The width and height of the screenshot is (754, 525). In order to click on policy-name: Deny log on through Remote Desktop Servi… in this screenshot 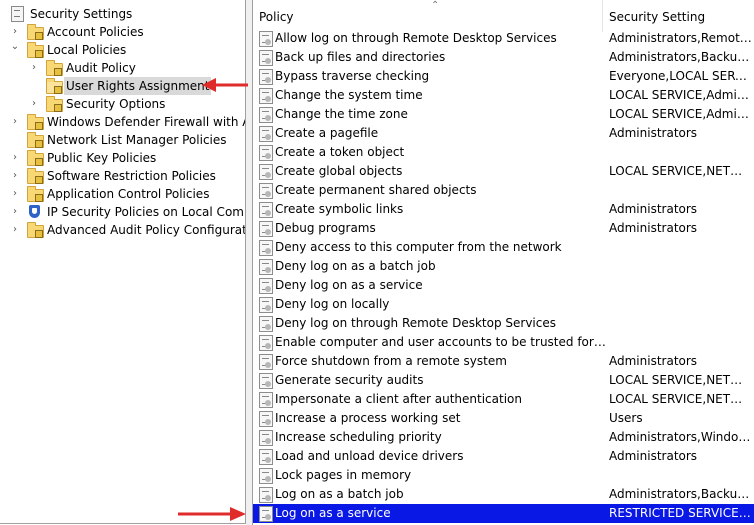, I will do `click(415, 323)`.